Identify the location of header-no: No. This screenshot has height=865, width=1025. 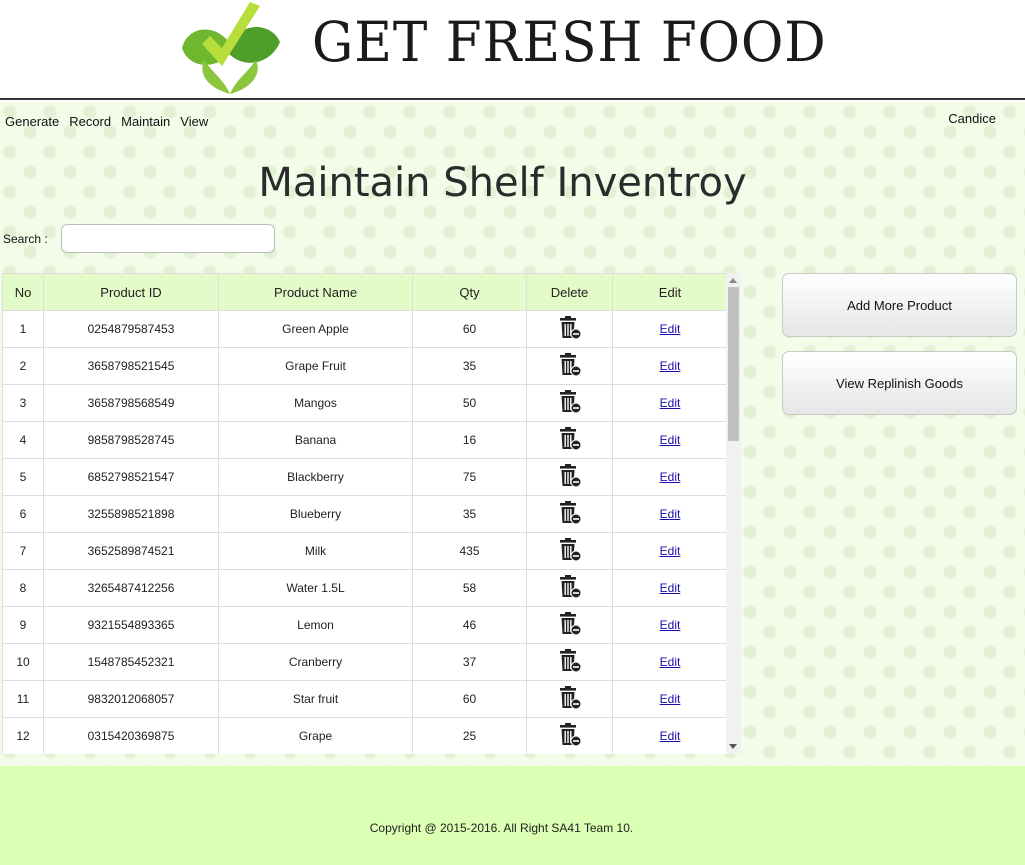
(23, 292).